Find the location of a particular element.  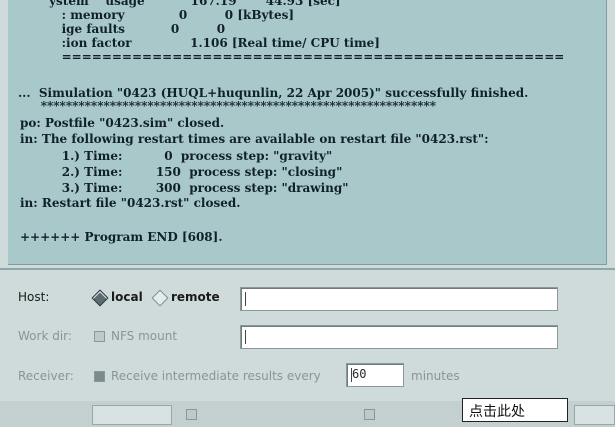

log-line: in: Restart file "0423.rst" closed. is located at coordinates (130, 203).